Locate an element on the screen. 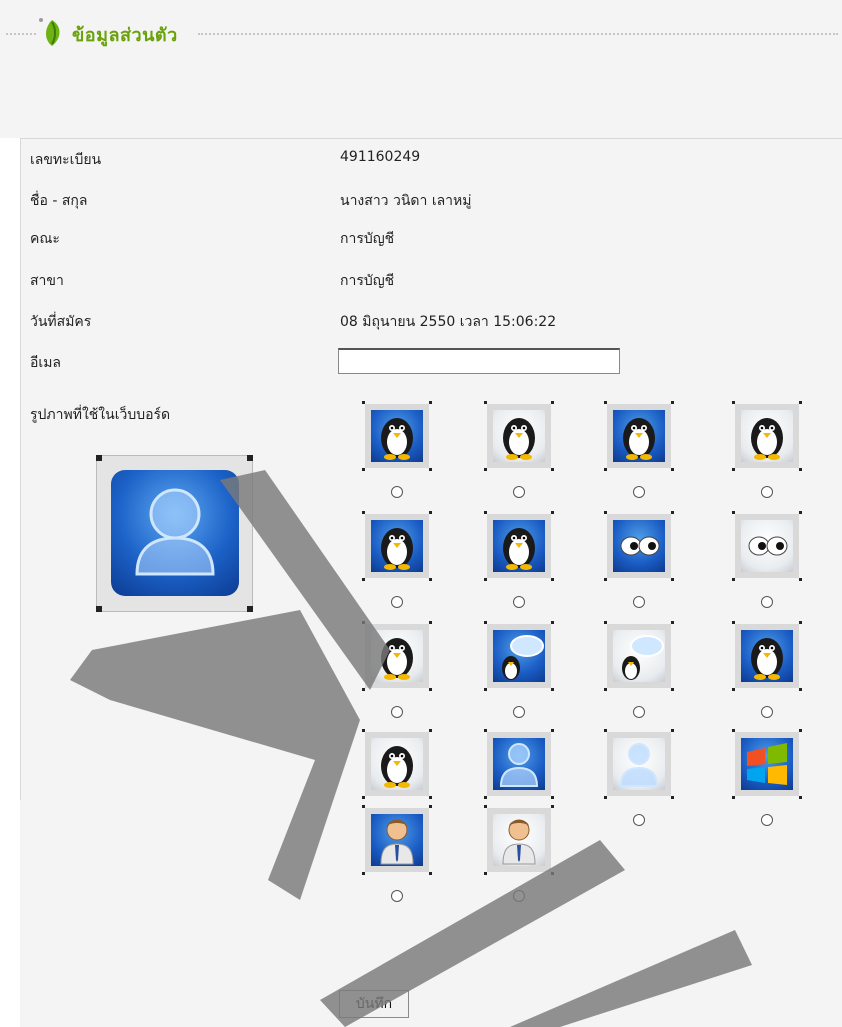 The width and height of the screenshot is (842, 1027). penguin-standing-icon is located at coordinates (397, 549).